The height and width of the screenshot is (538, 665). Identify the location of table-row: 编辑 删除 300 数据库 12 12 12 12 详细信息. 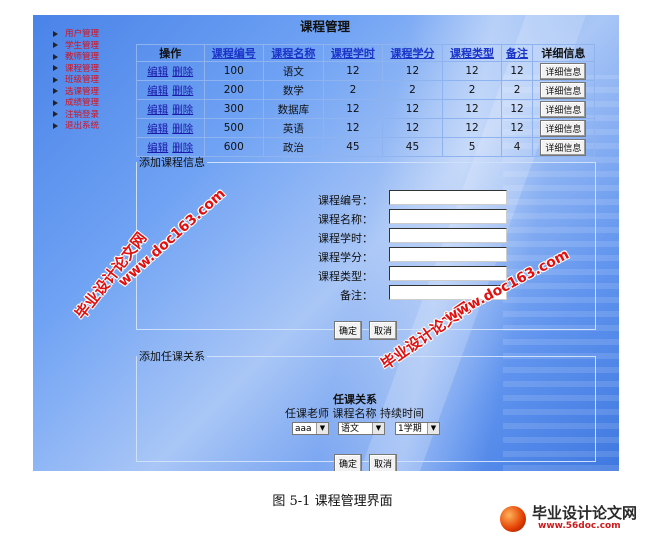
(366, 109).